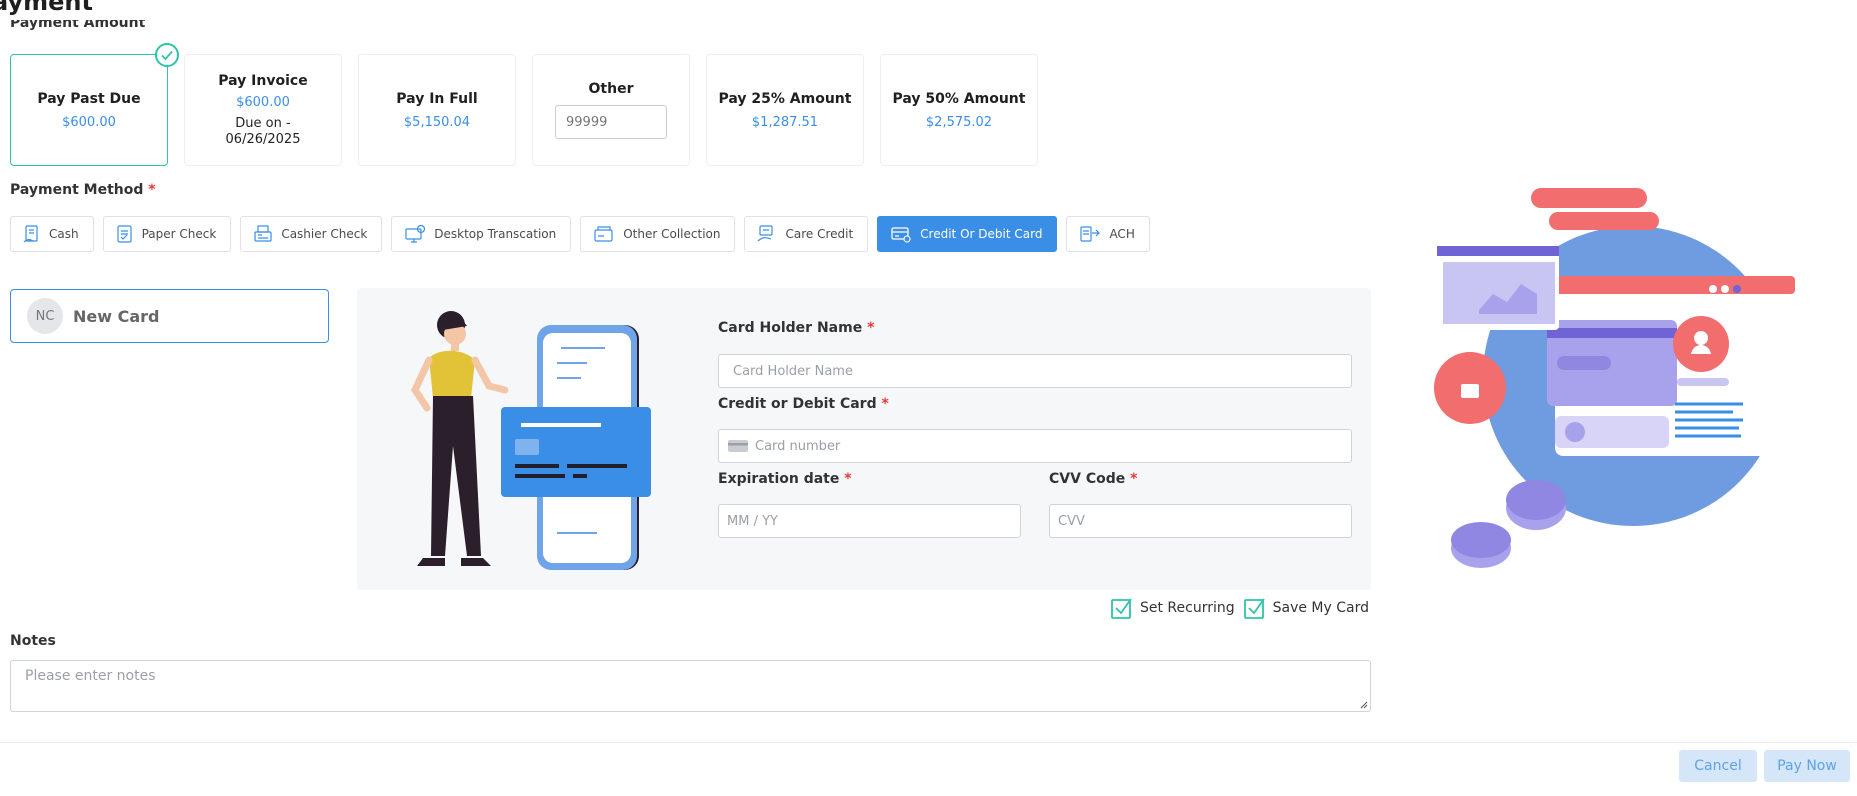 This screenshot has width=1857, height=796. Describe the element at coordinates (437, 98) in the screenshot. I see `amount-title: Pay In Full` at that location.